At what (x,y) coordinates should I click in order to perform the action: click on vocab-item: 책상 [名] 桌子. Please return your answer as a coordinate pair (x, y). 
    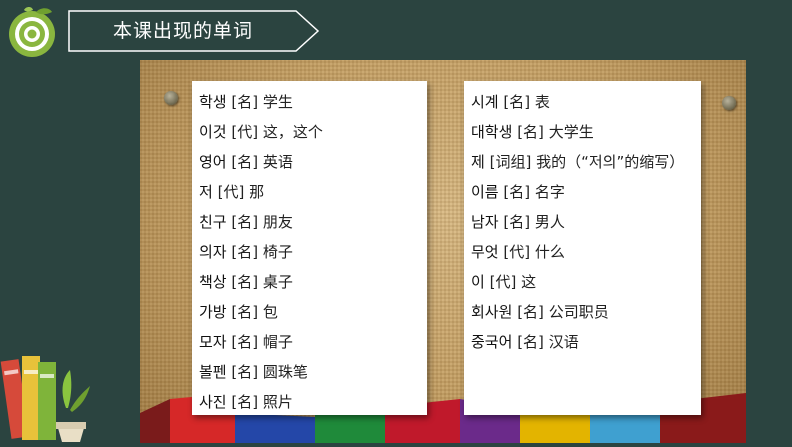
    Looking at the image, I should click on (246, 282).